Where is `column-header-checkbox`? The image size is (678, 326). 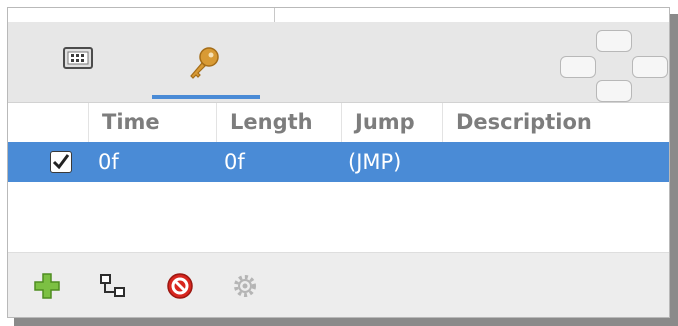 column-header-checkbox is located at coordinates (48, 122).